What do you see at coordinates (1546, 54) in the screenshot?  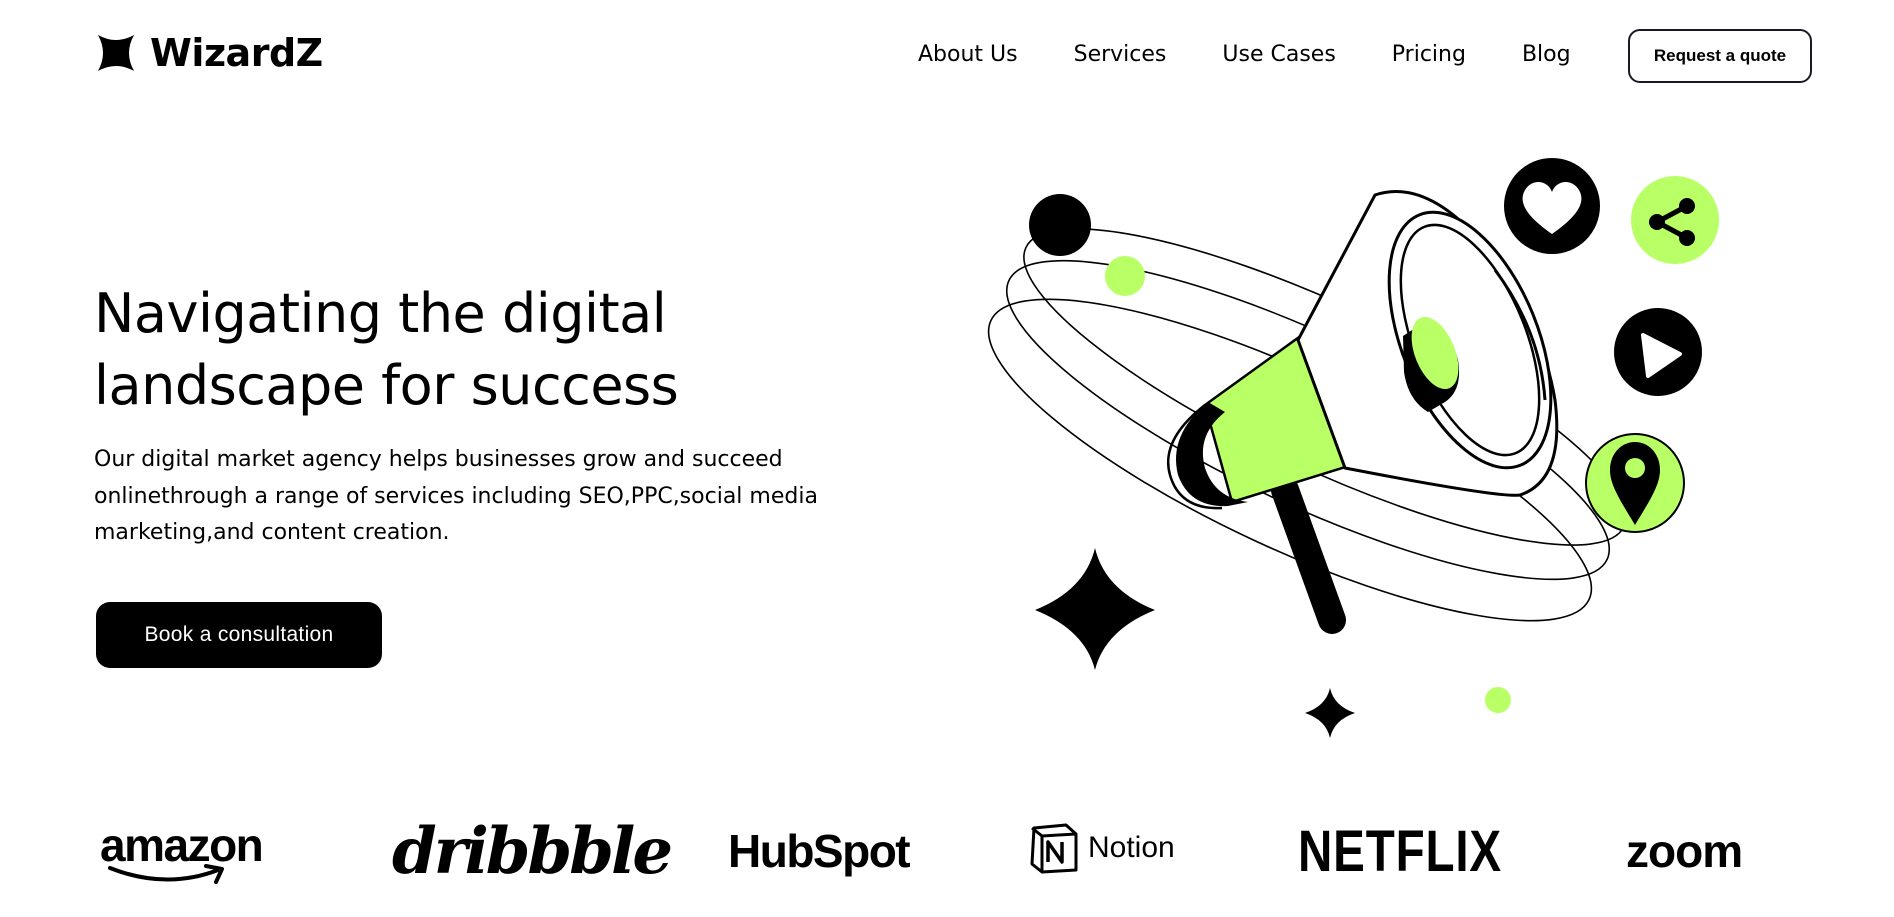 I see `nav-blog: Blog` at bounding box center [1546, 54].